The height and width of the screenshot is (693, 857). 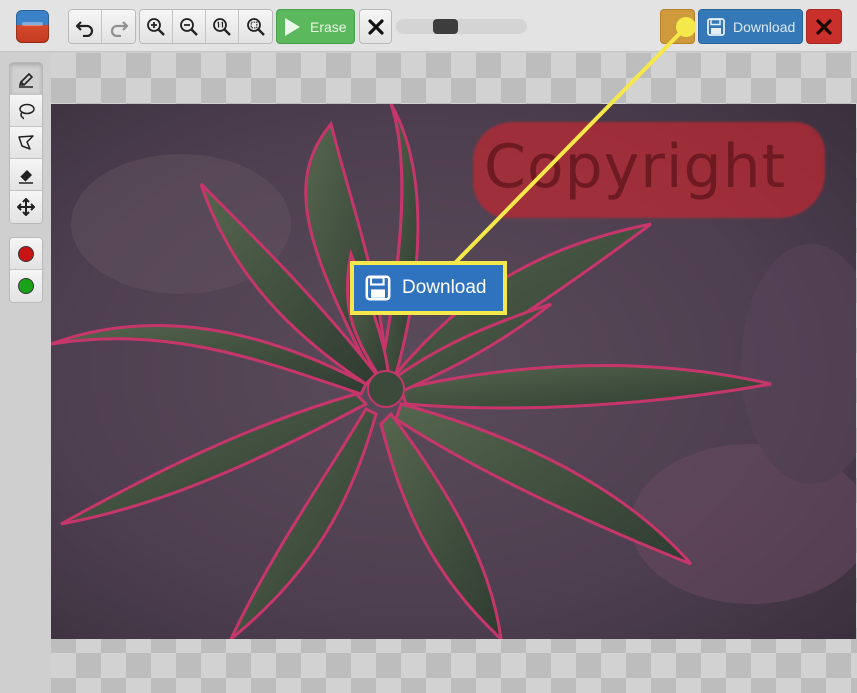 What do you see at coordinates (292, 26) in the screenshot?
I see `play-icon` at bounding box center [292, 26].